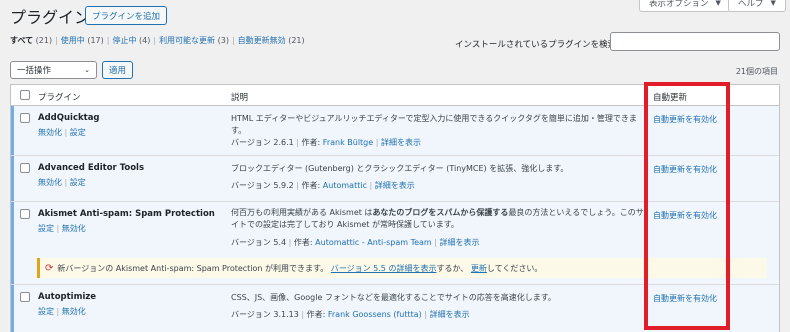 Image resolution: width=790 pixels, height=332 pixels. What do you see at coordinates (514, 268) in the screenshot?
I see `notice-text: してください。` at bounding box center [514, 268].